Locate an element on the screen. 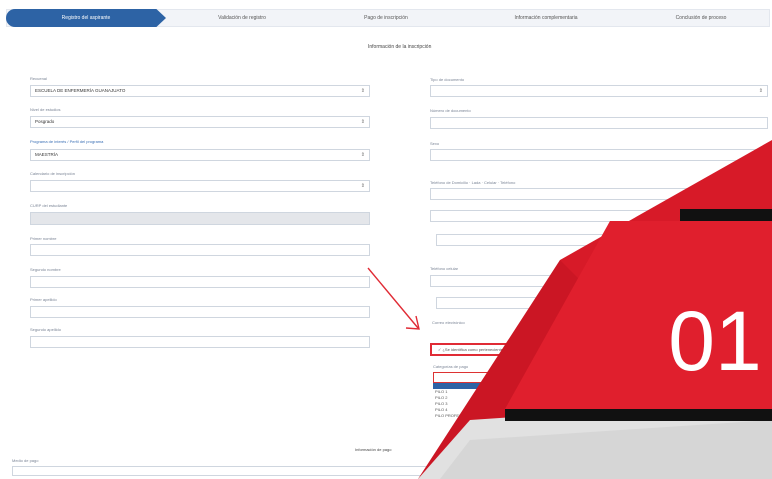 The height and width of the screenshot is (479, 772). badge-number: 01 is located at coordinates (714, 341).